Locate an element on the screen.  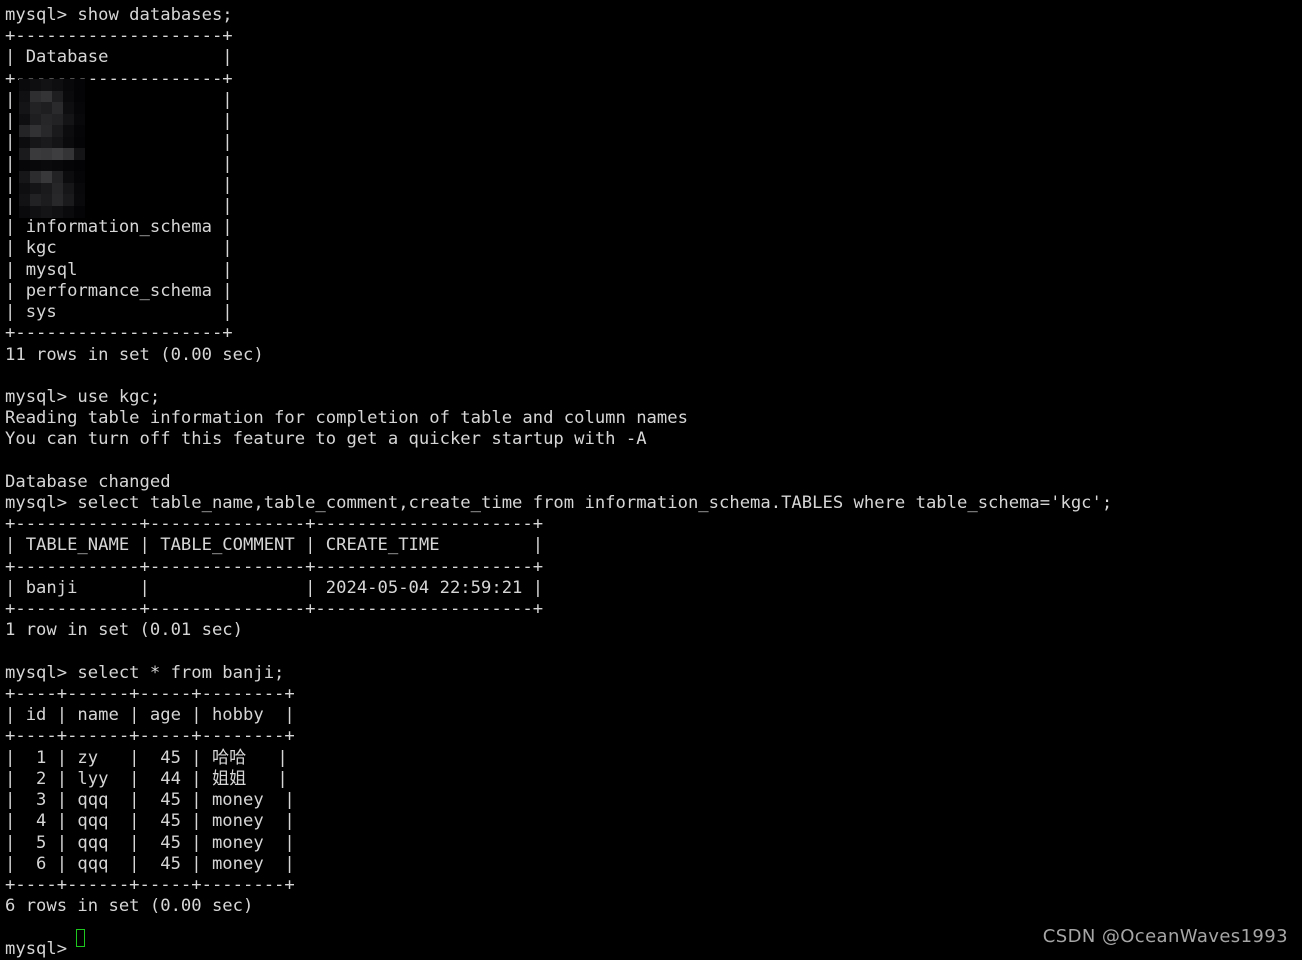
terminal-line-cmd-select-banji: mysql> select * from banji; is located at coordinates (145, 672).